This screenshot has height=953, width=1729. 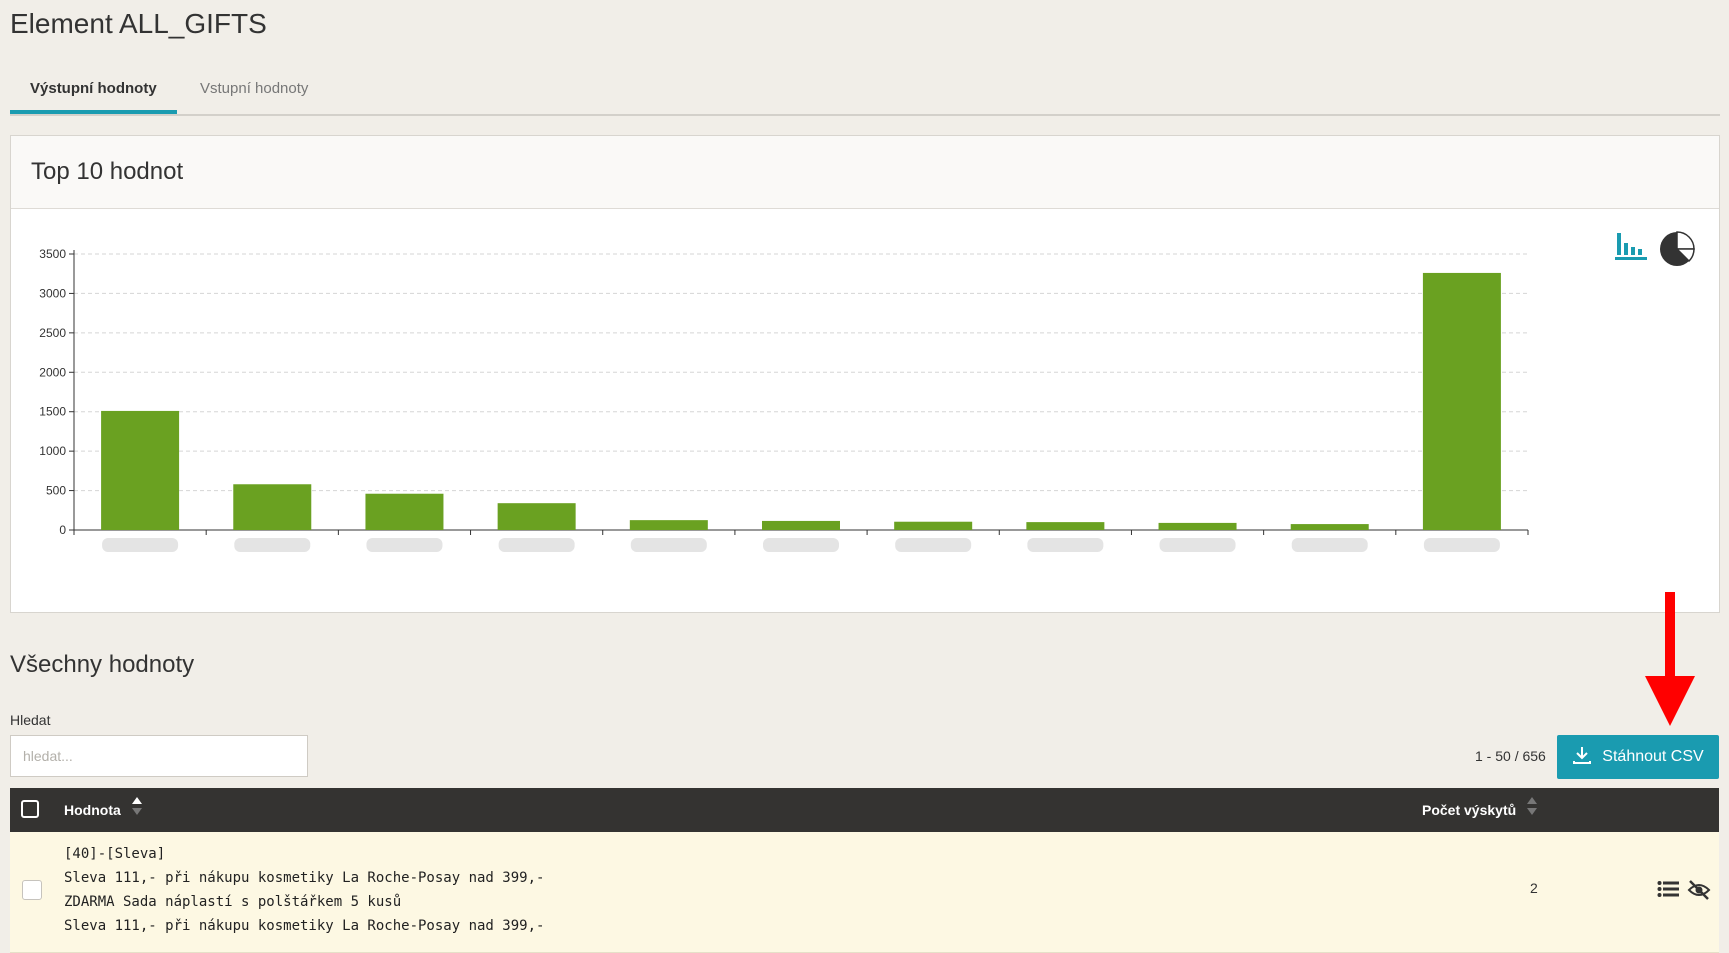 I want to click on download-csv-button: Stáhnout CSV, so click(x=1638, y=757).